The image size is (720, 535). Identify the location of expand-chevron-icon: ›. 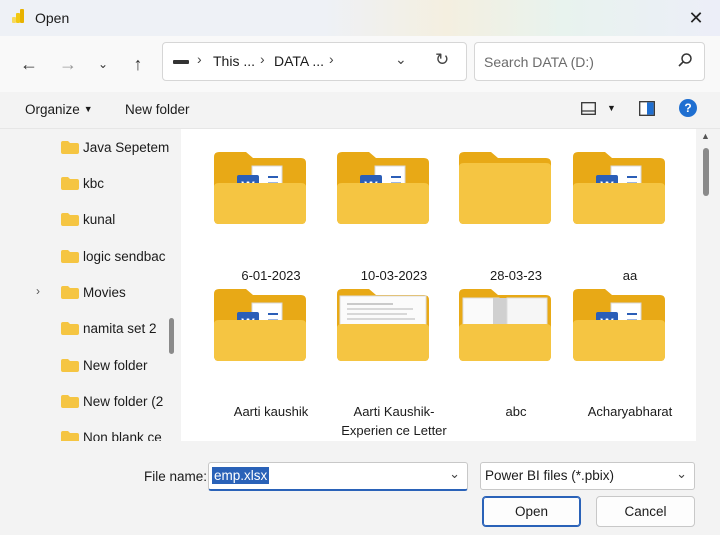
(38, 291).